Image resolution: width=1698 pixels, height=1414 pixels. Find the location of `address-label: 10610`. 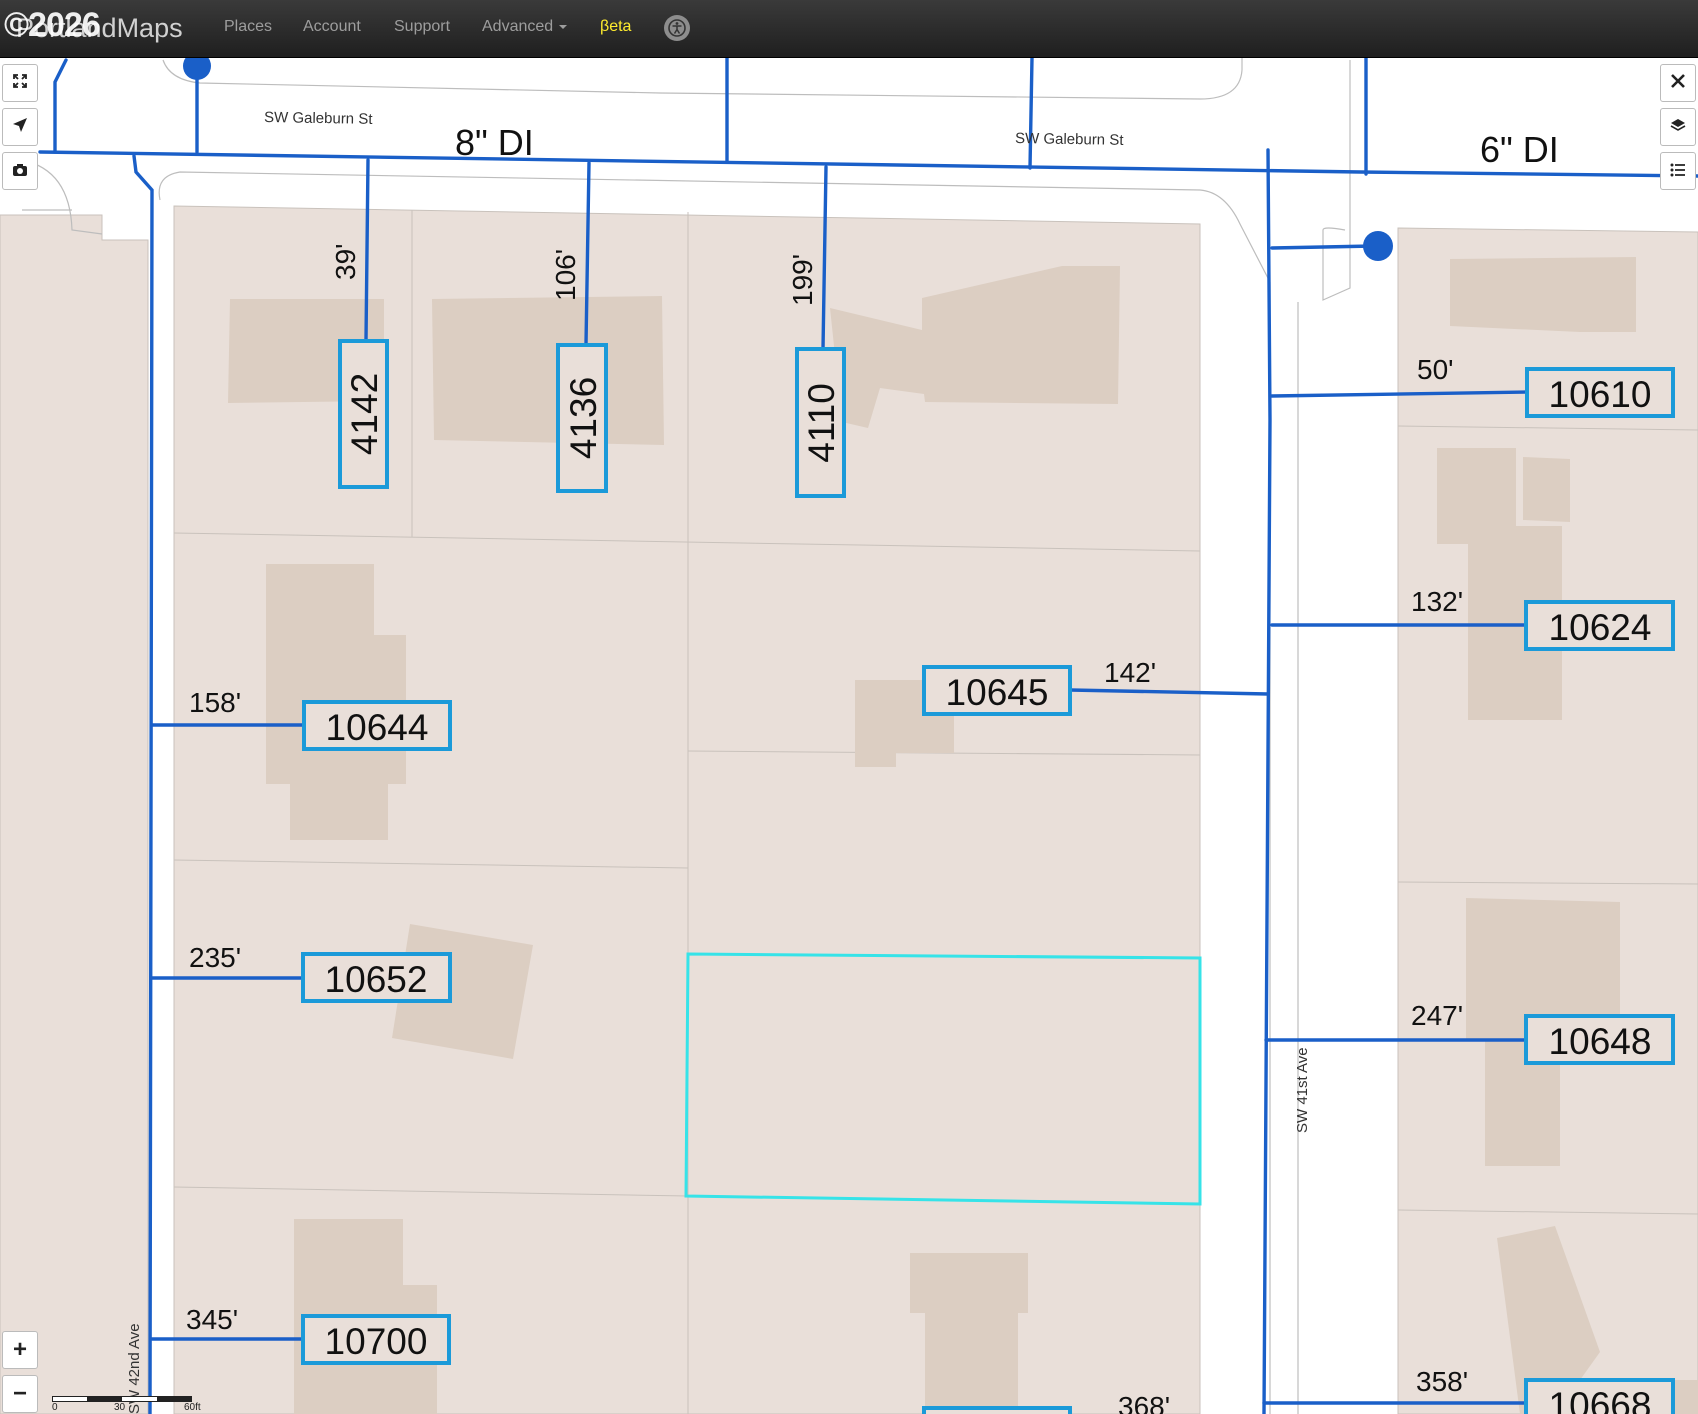

address-label: 10610 is located at coordinates (1600, 394).